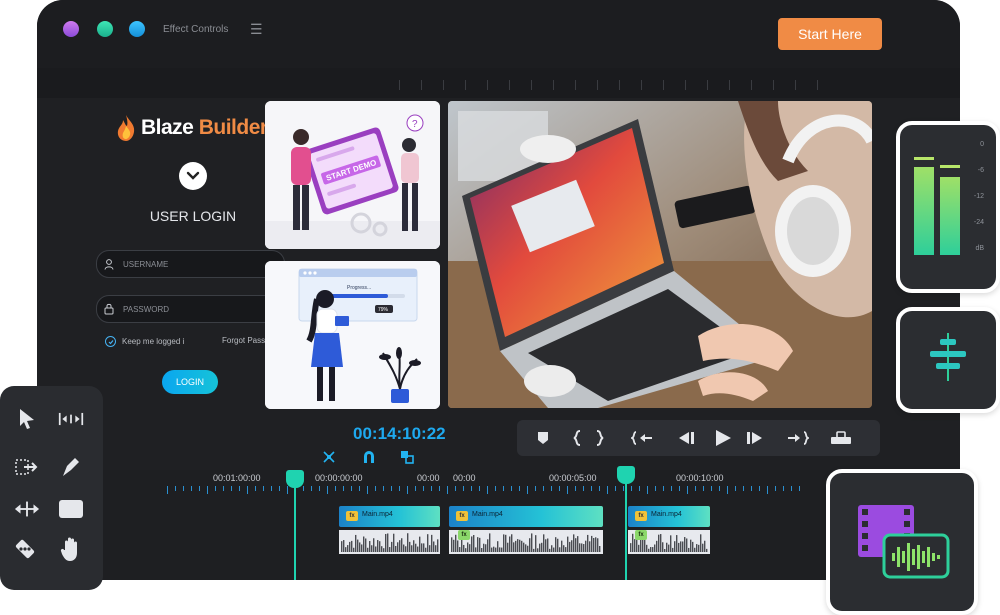 This screenshot has height=615, width=1000. Describe the element at coordinates (153, 341) in the screenshot. I see `remember-label: Keep me logged i` at that location.